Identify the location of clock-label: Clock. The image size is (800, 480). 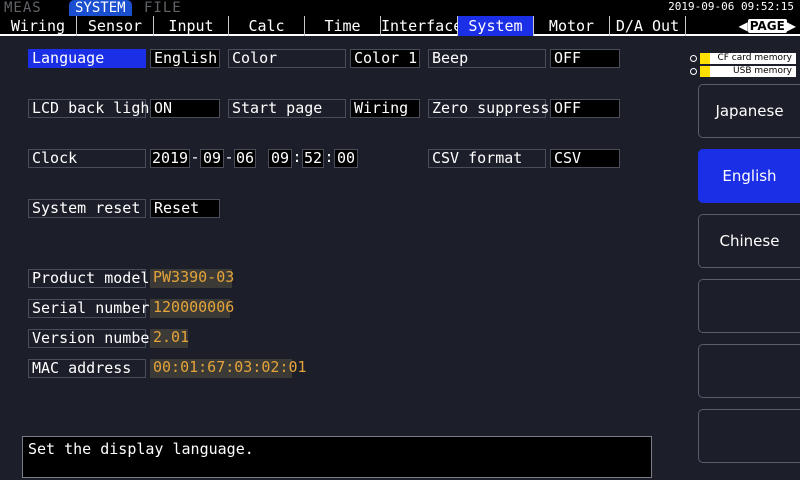
(87, 158).